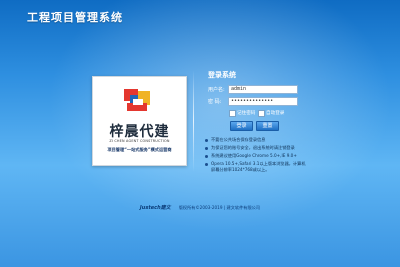  Describe the element at coordinates (263, 101) in the screenshot. I see `password-field: ••••••••••••••` at that location.